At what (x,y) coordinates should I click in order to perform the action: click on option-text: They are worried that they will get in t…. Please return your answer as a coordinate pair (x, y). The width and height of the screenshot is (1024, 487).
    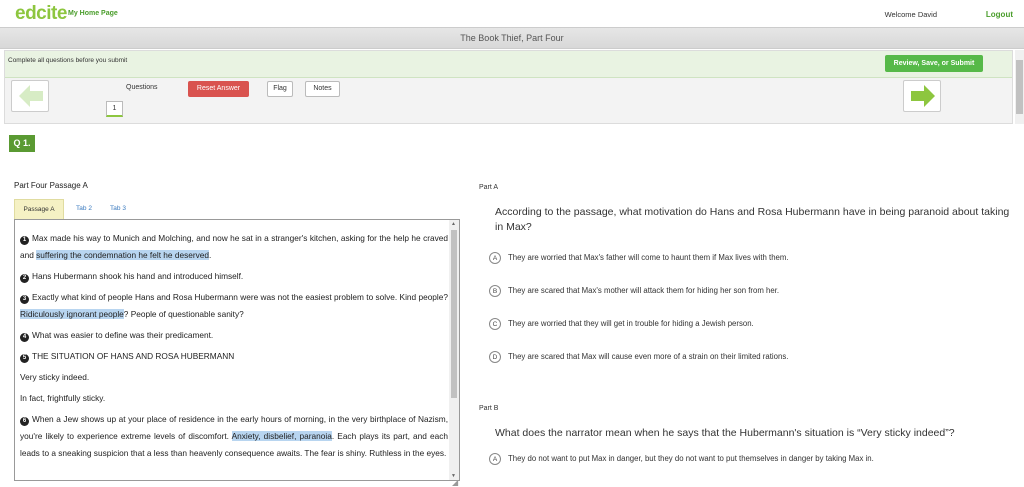
    Looking at the image, I should click on (631, 323).